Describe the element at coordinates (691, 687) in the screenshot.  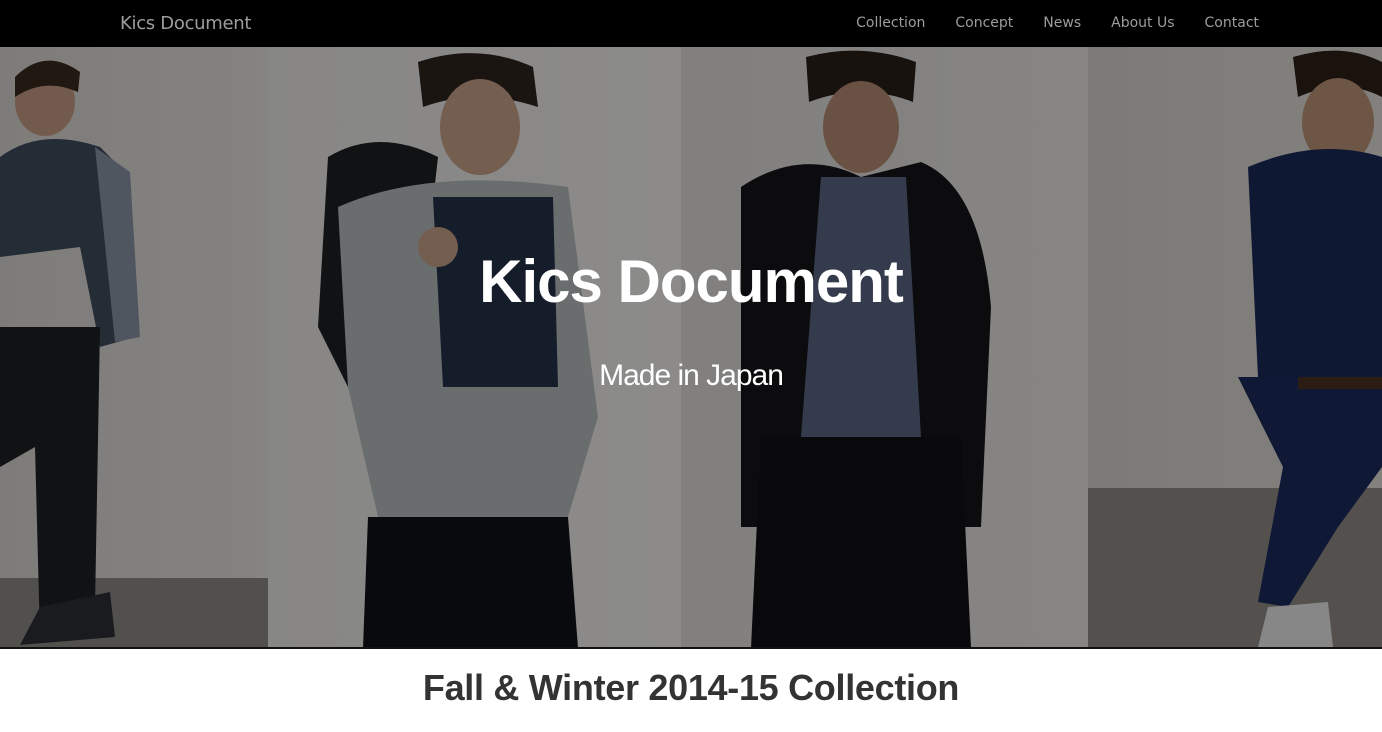
I see `collection-heading: Fall & Winter 2014-15 Collection` at that location.